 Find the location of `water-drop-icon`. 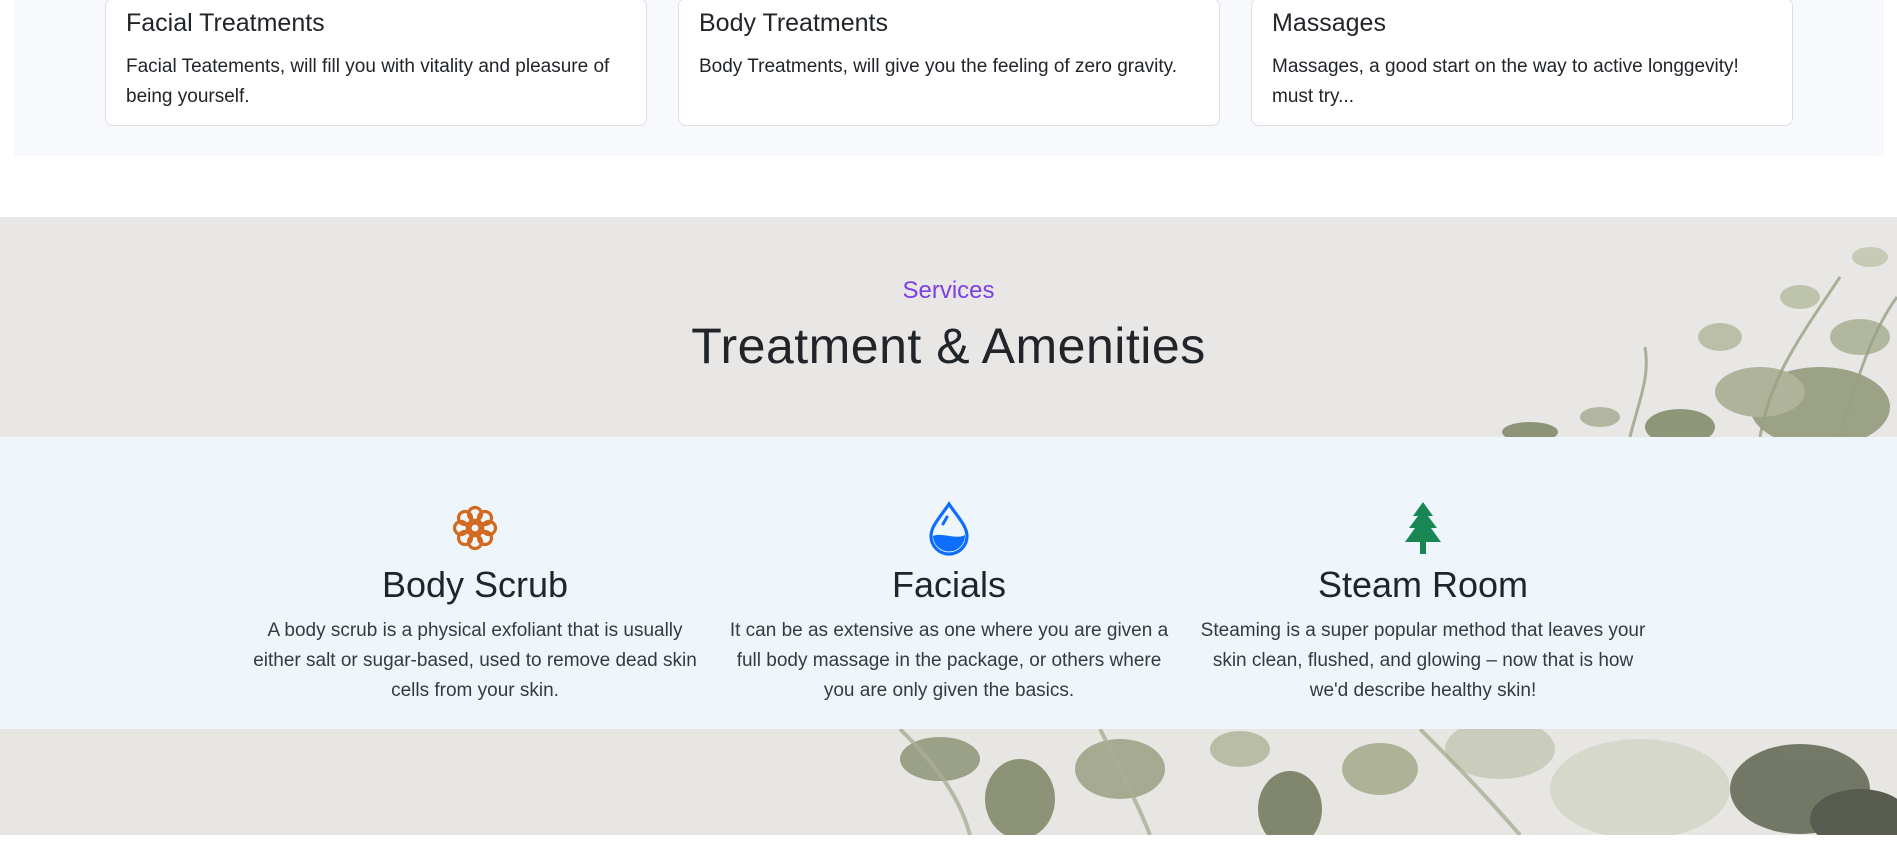

water-drop-icon is located at coordinates (949, 528).